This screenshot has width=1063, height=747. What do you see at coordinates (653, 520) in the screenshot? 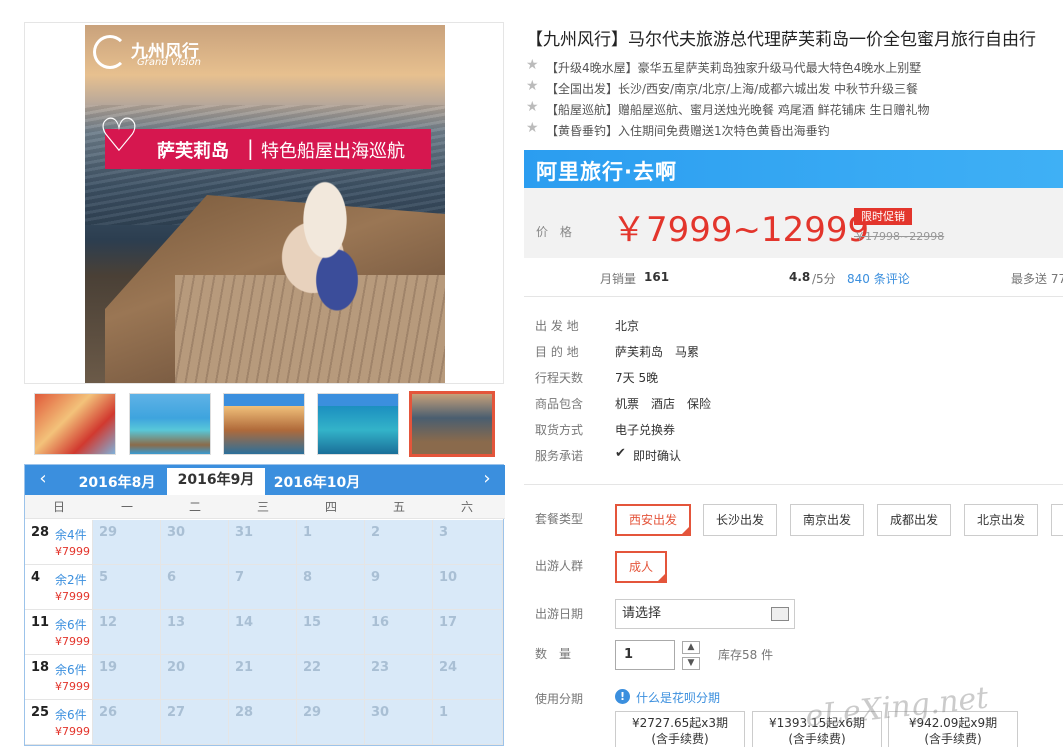
I see `package-option-xian: 西安出发` at bounding box center [653, 520].